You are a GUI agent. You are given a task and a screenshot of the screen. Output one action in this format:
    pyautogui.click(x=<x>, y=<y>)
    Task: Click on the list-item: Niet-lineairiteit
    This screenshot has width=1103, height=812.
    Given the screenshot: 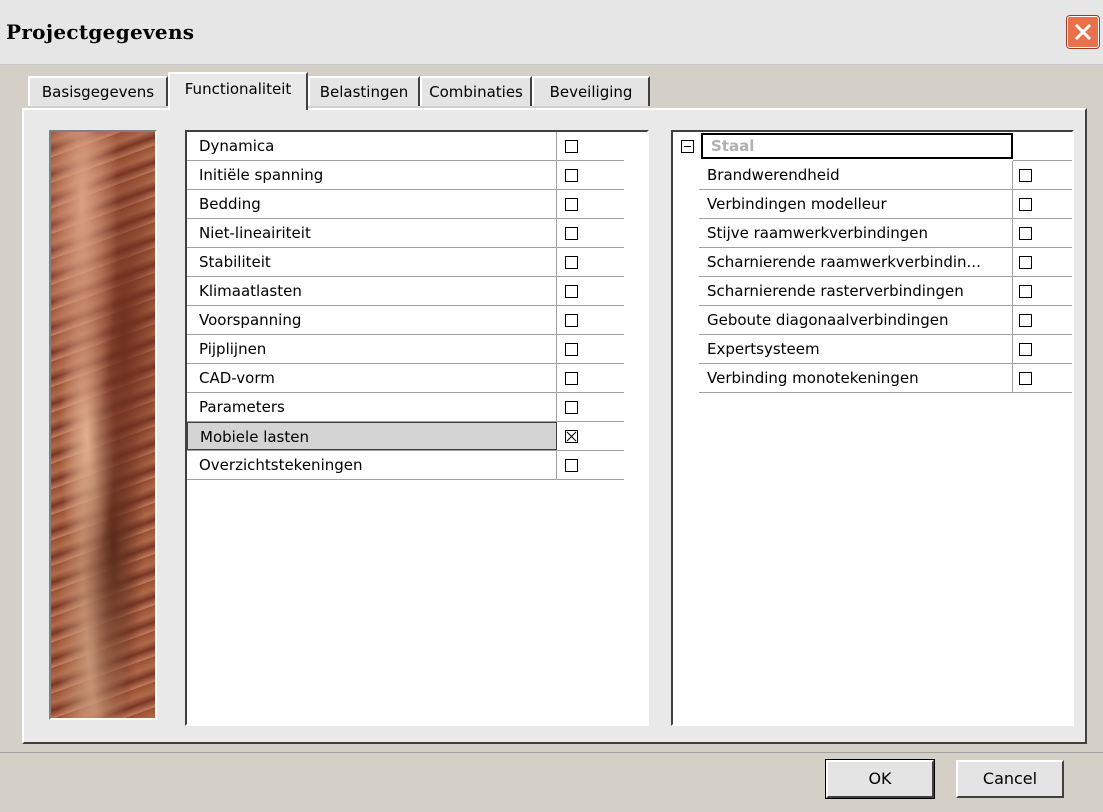 What is the action you would take?
    pyautogui.click(x=405, y=233)
    